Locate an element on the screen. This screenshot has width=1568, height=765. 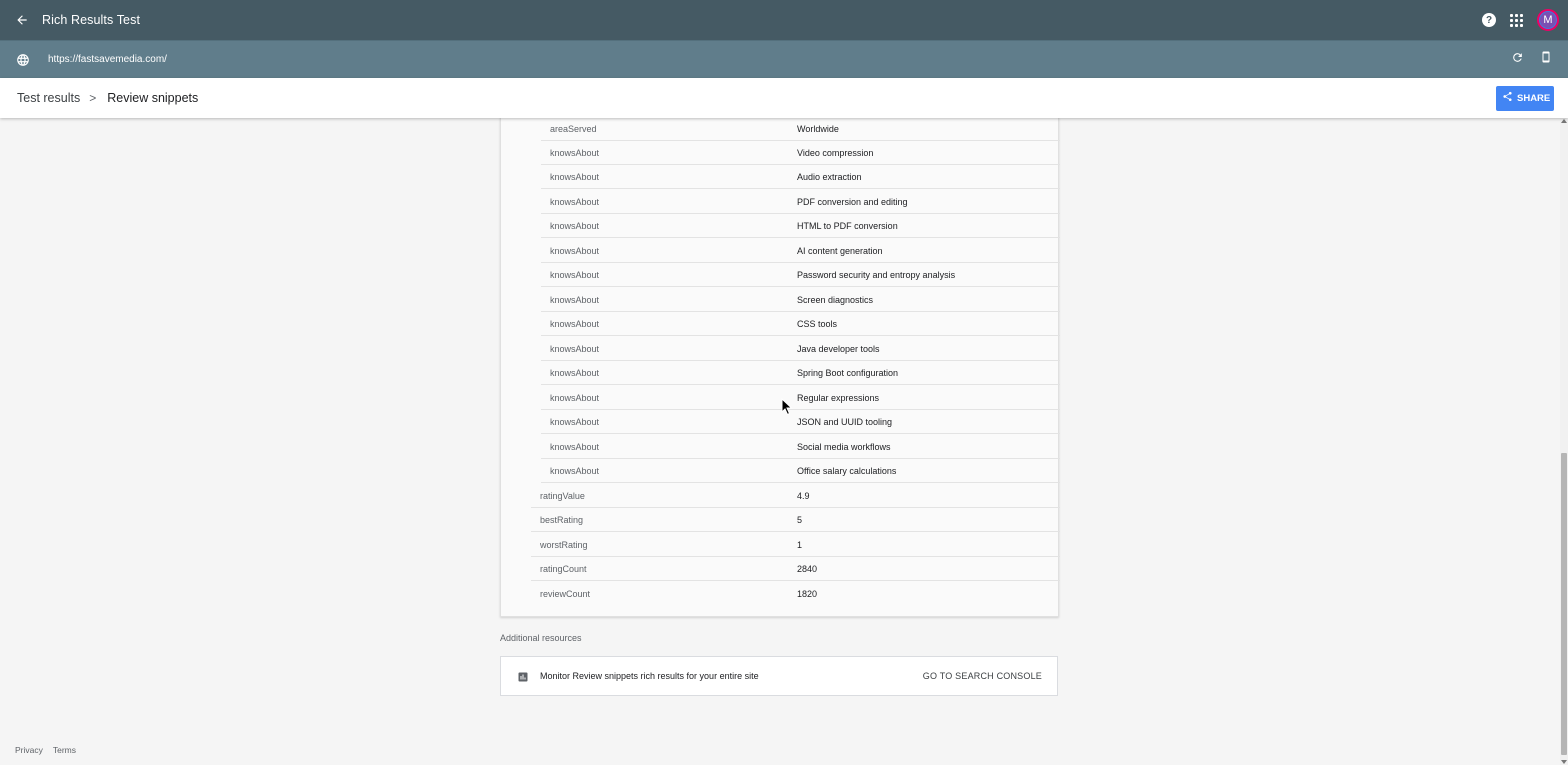
table-row: knowsAbout PDF conversion and editing is located at coordinates (800, 202).